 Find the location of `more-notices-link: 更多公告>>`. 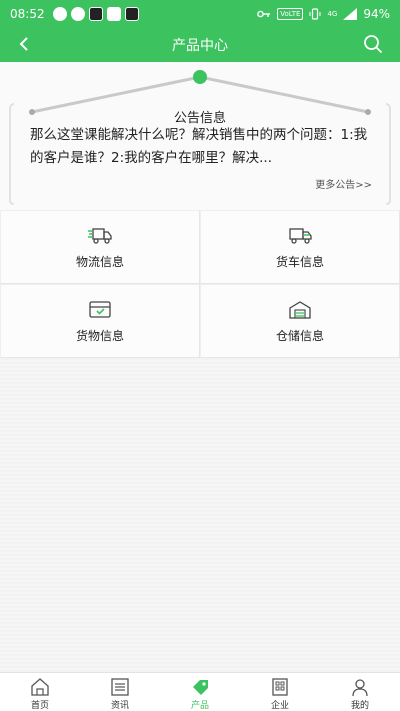

more-notices-link: 更多公告>> is located at coordinates (343, 183).